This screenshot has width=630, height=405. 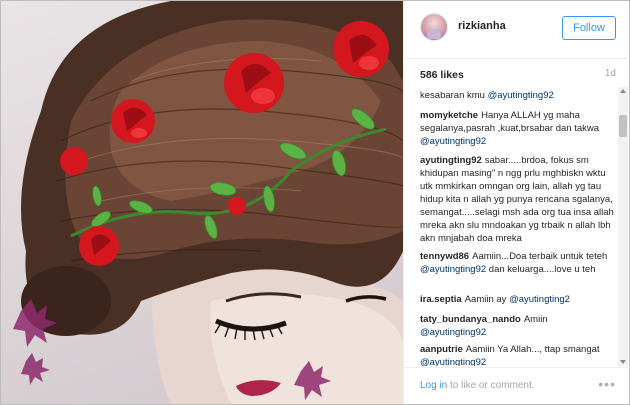 What do you see at coordinates (517, 30) in the screenshot?
I see `post-header: rizkianha Follow` at bounding box center [517, 30].